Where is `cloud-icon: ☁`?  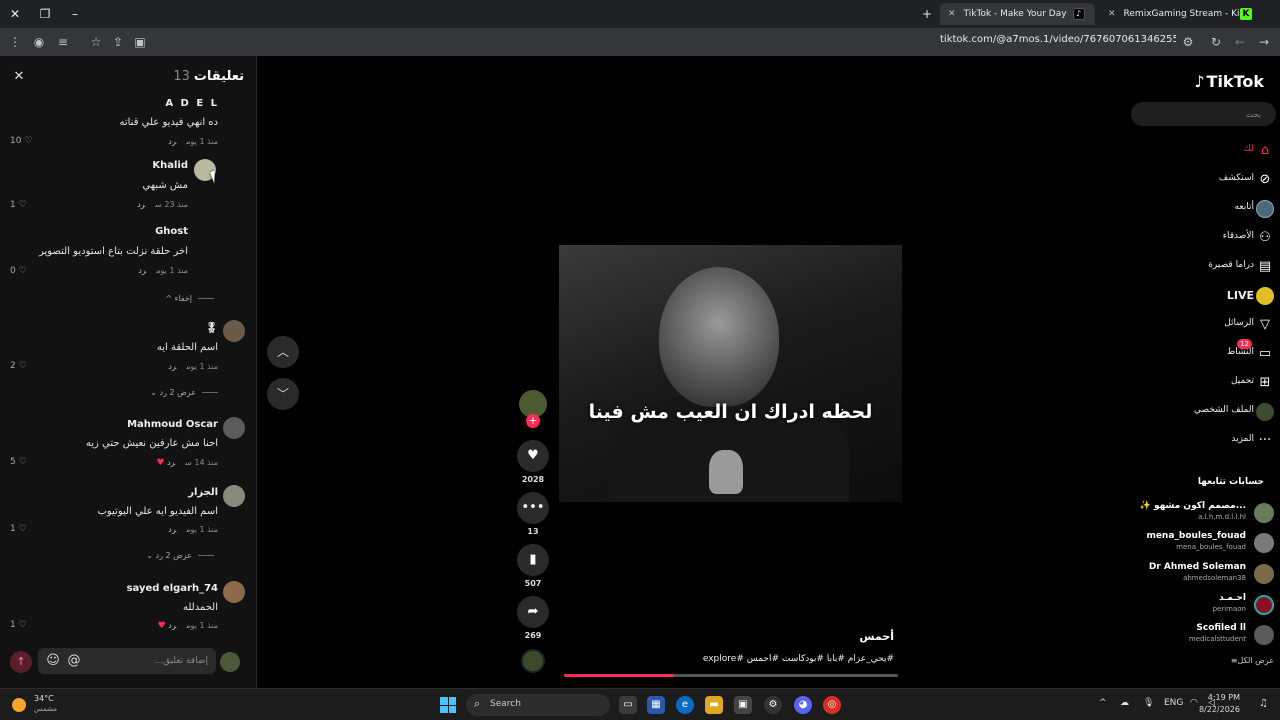 cloud-icon: ☁ is located at coordinates (1124, 703).